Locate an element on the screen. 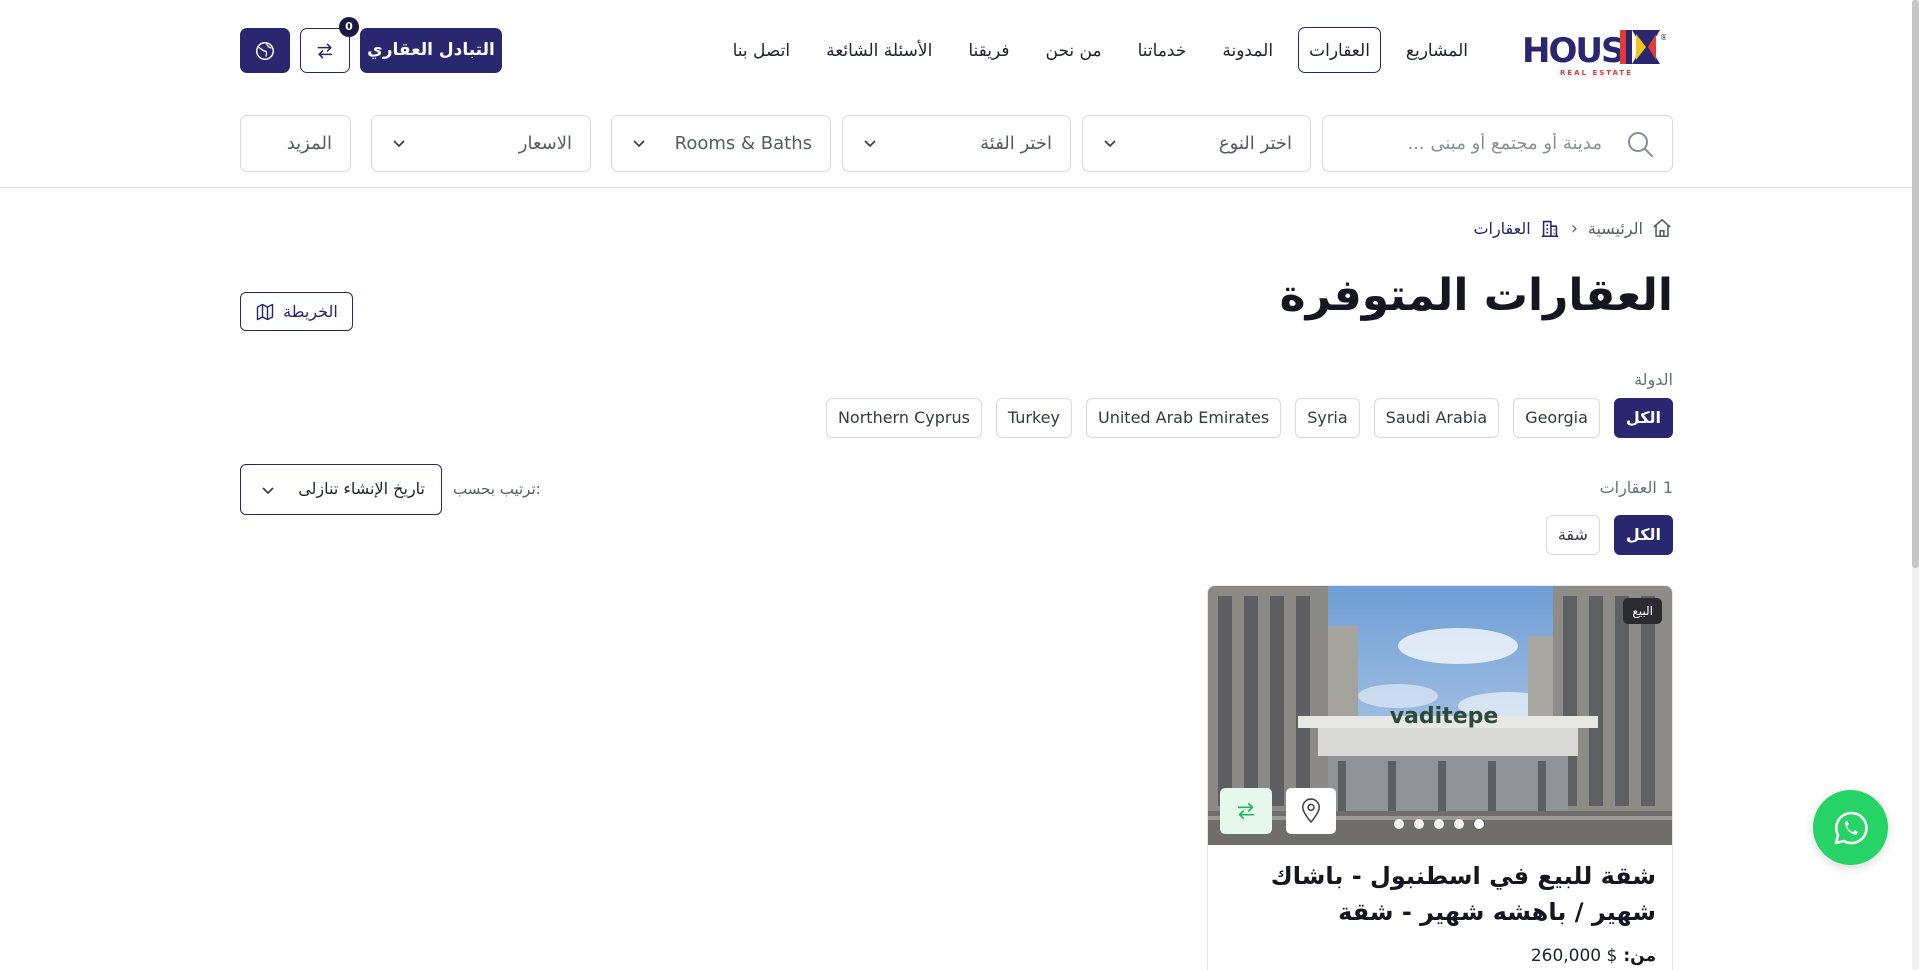 This screenshot has height=970, width=1919. property-price: من: $ 260,000 is located at coordinates (1593, 956).